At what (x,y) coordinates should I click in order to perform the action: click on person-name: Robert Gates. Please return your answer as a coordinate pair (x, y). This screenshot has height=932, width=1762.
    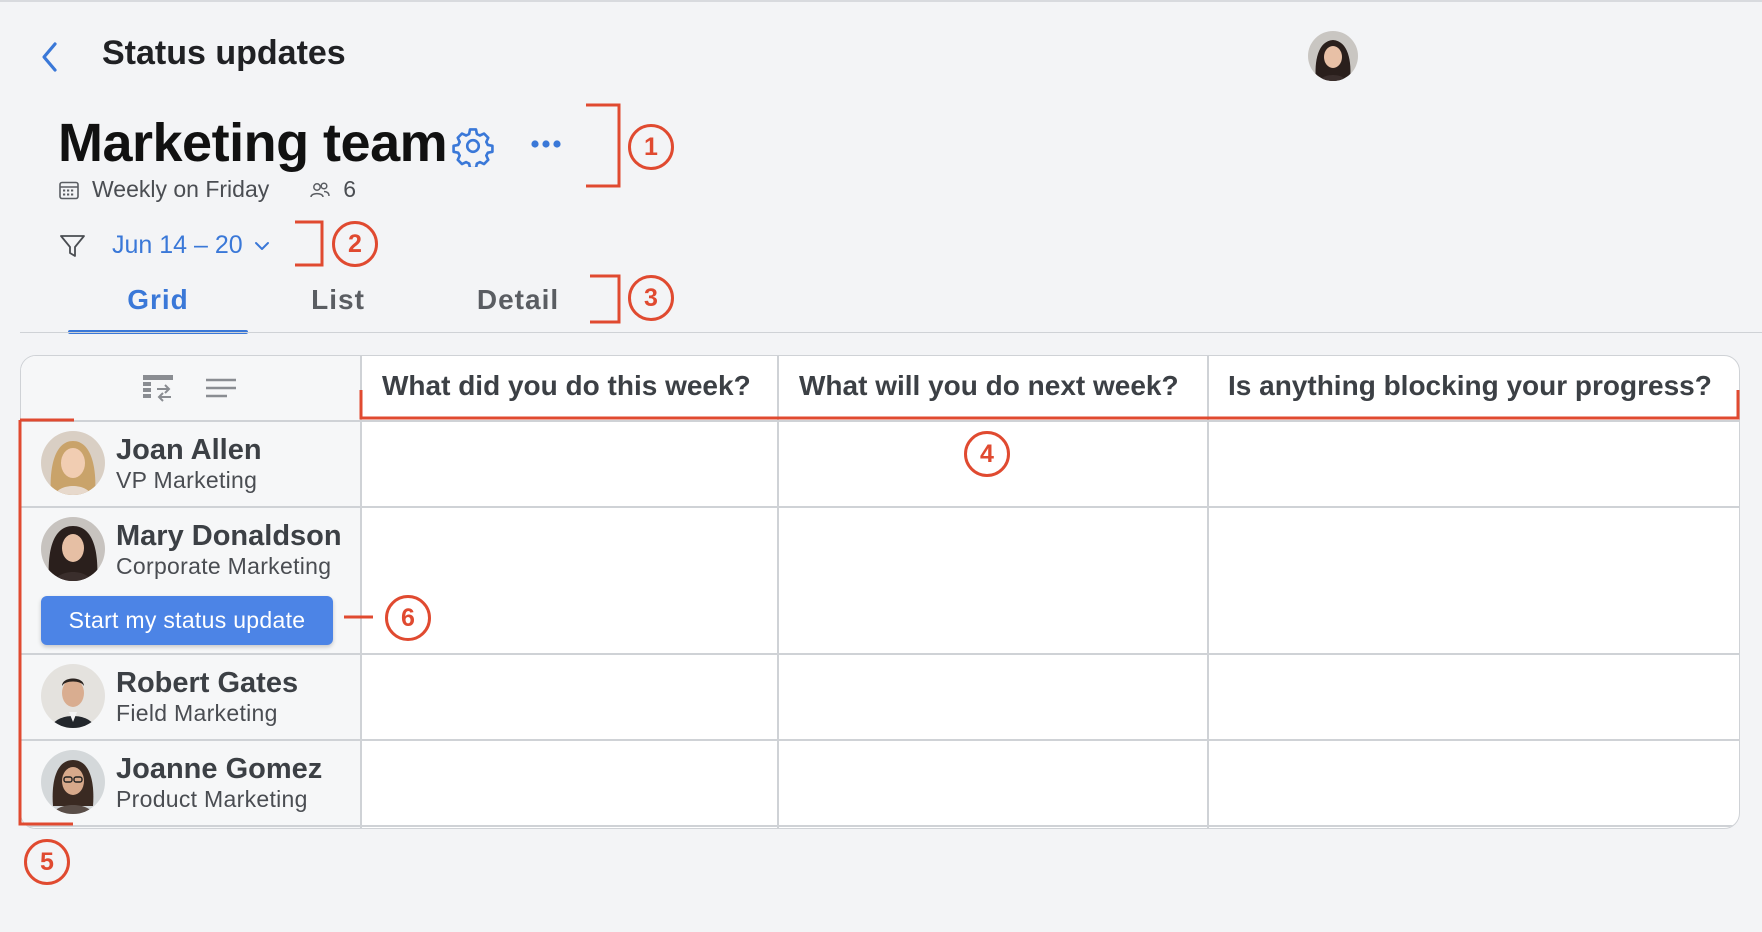
    Looking at the image, I should click on (207, 683).